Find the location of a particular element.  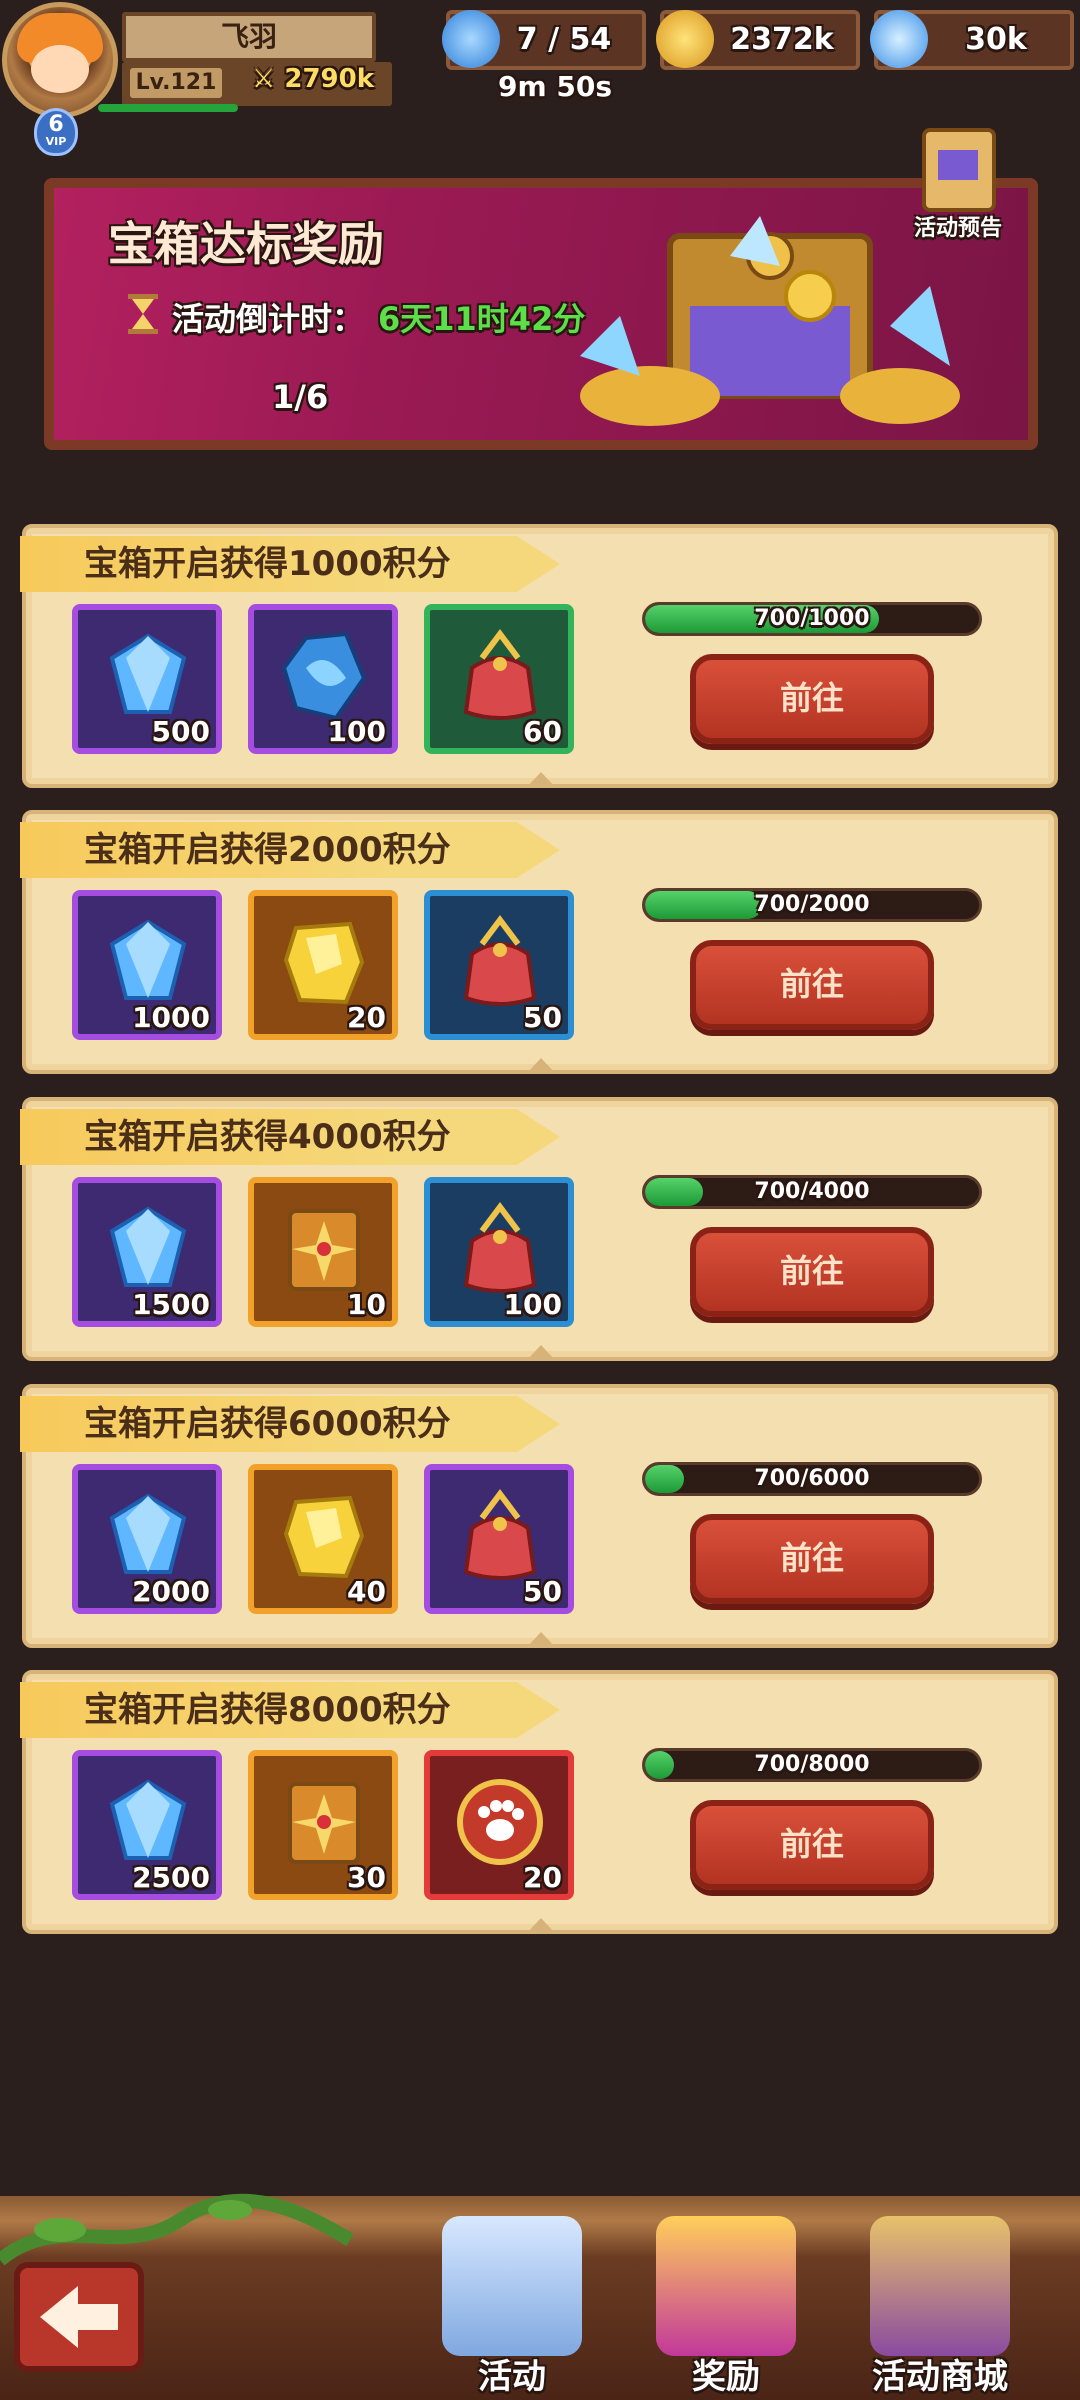

vip-label: VIP is located at coordinates (56, 141).